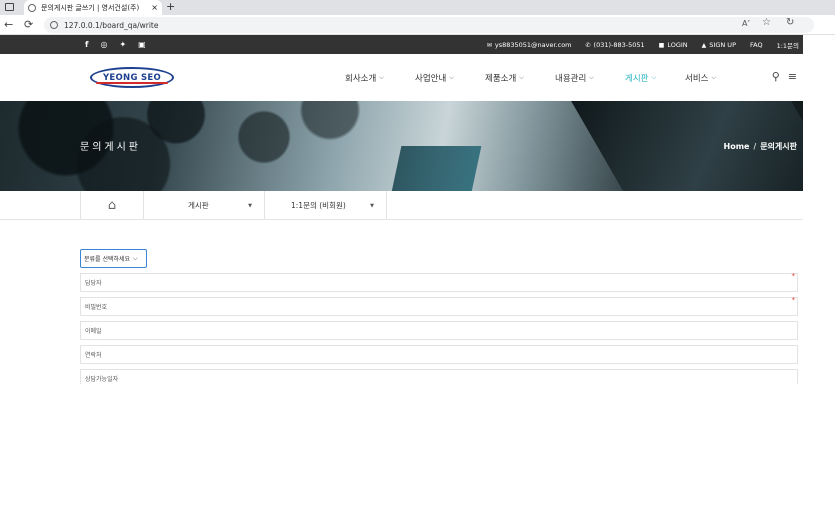  What do you see at coordinates (588, 45) in the screenshot?
I see `phone-icon: ✆` at bounding box center [588, 45].